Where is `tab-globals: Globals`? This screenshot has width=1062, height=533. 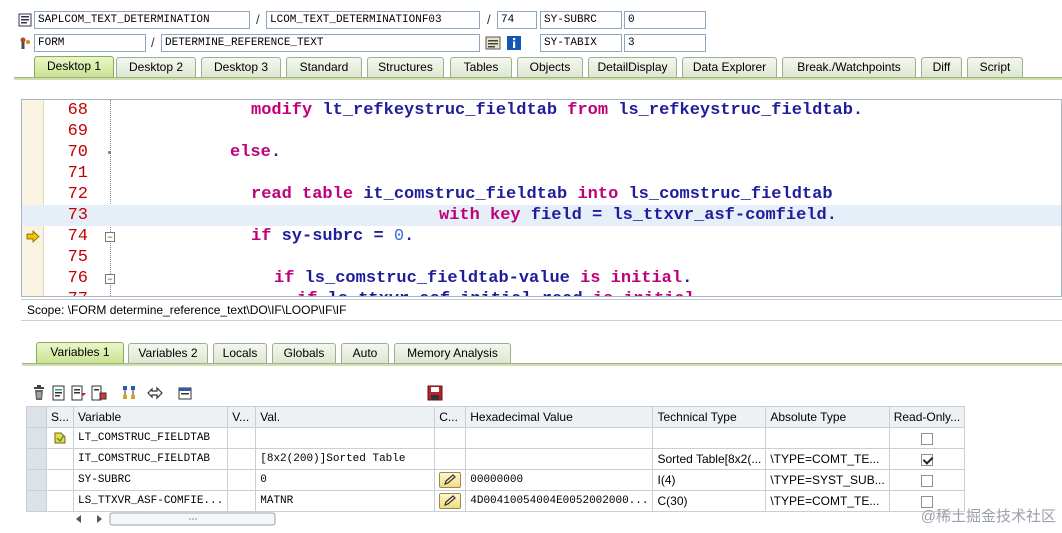
tab-globals: Globals is located at coordinates (304, 353).